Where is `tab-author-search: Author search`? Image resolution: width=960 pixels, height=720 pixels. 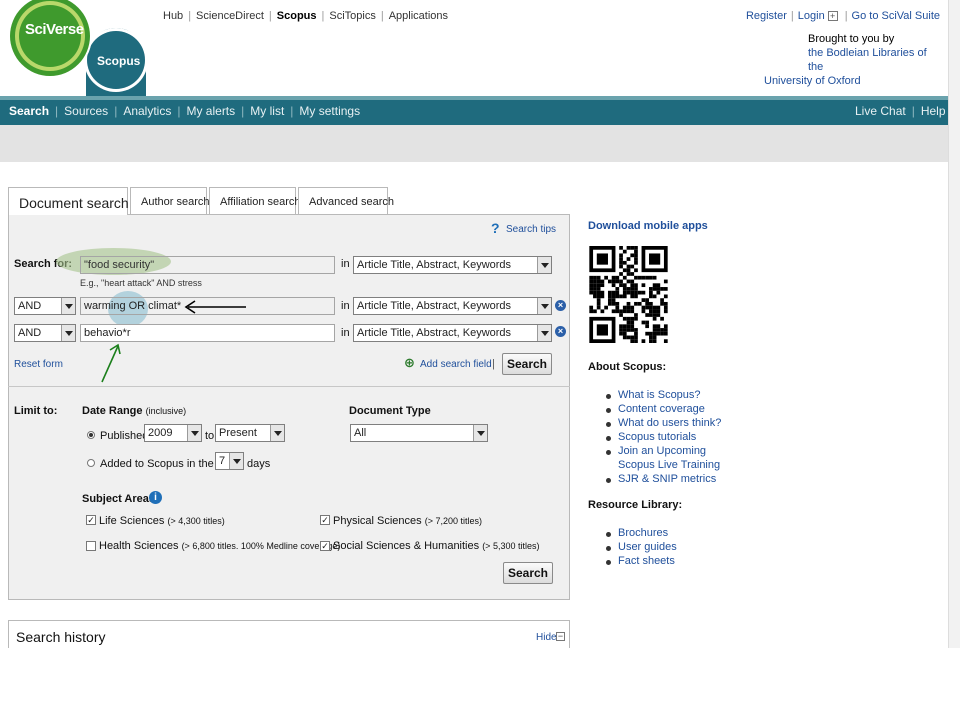
tab-author-search: Author search is located at coordinates (169, 200).